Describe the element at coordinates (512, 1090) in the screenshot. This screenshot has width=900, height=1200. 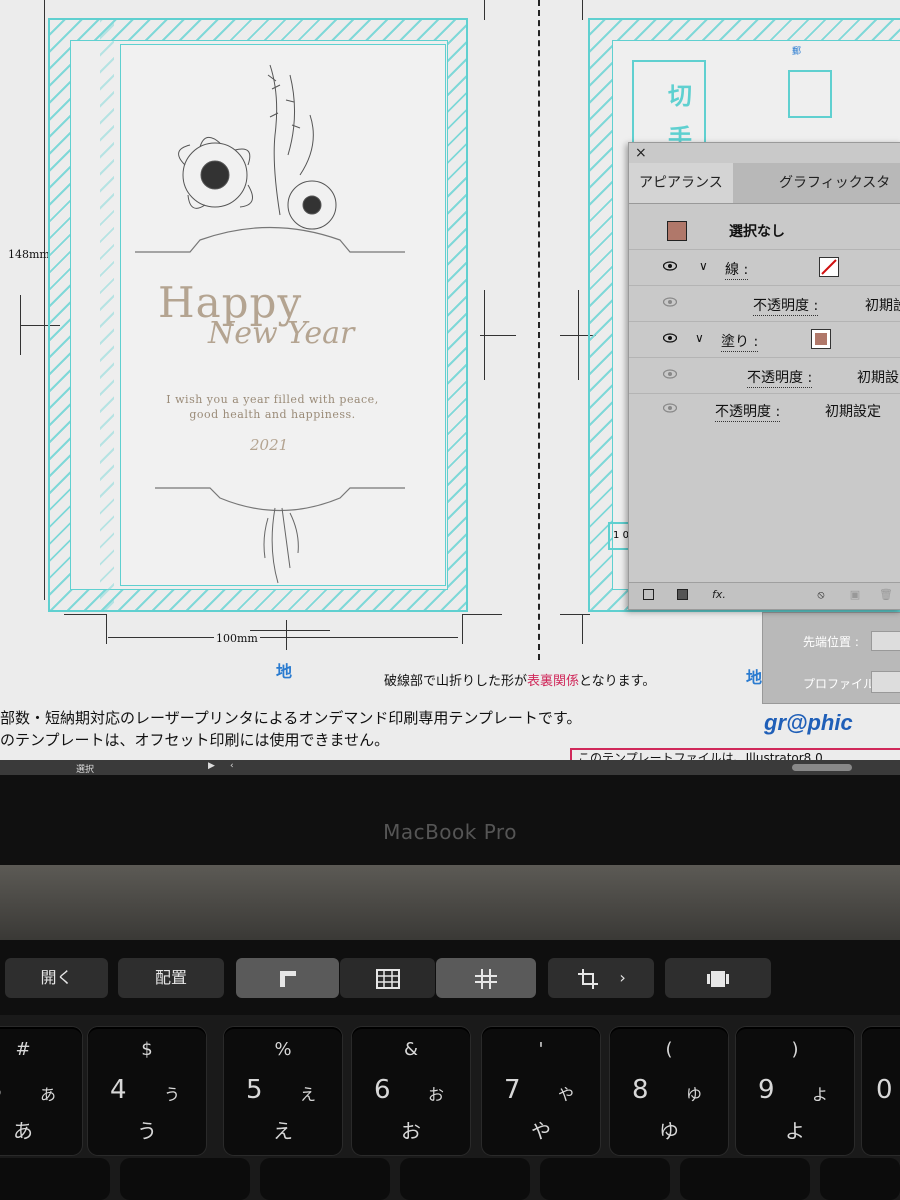
I see `key-7-number: 7` at that location.